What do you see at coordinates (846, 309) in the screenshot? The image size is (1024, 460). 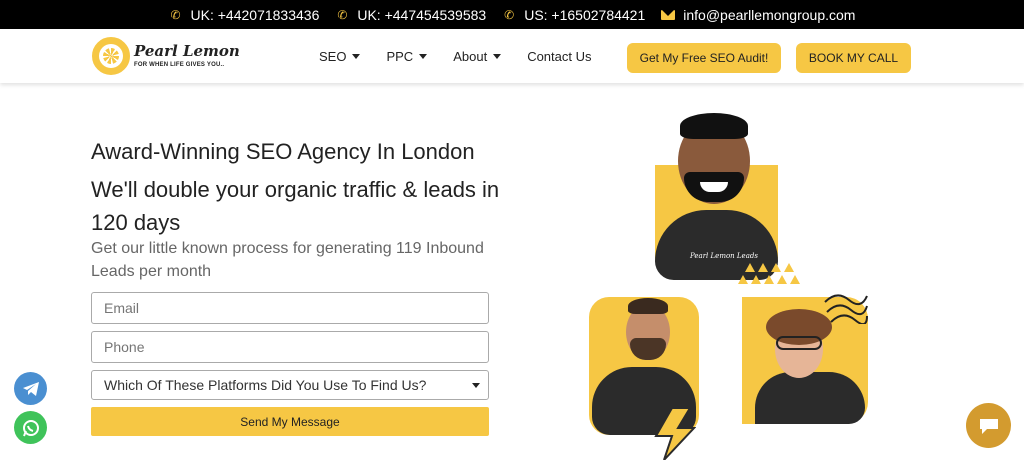 I see `squiggle-decoration-icon` at bounding box center [846, 309].